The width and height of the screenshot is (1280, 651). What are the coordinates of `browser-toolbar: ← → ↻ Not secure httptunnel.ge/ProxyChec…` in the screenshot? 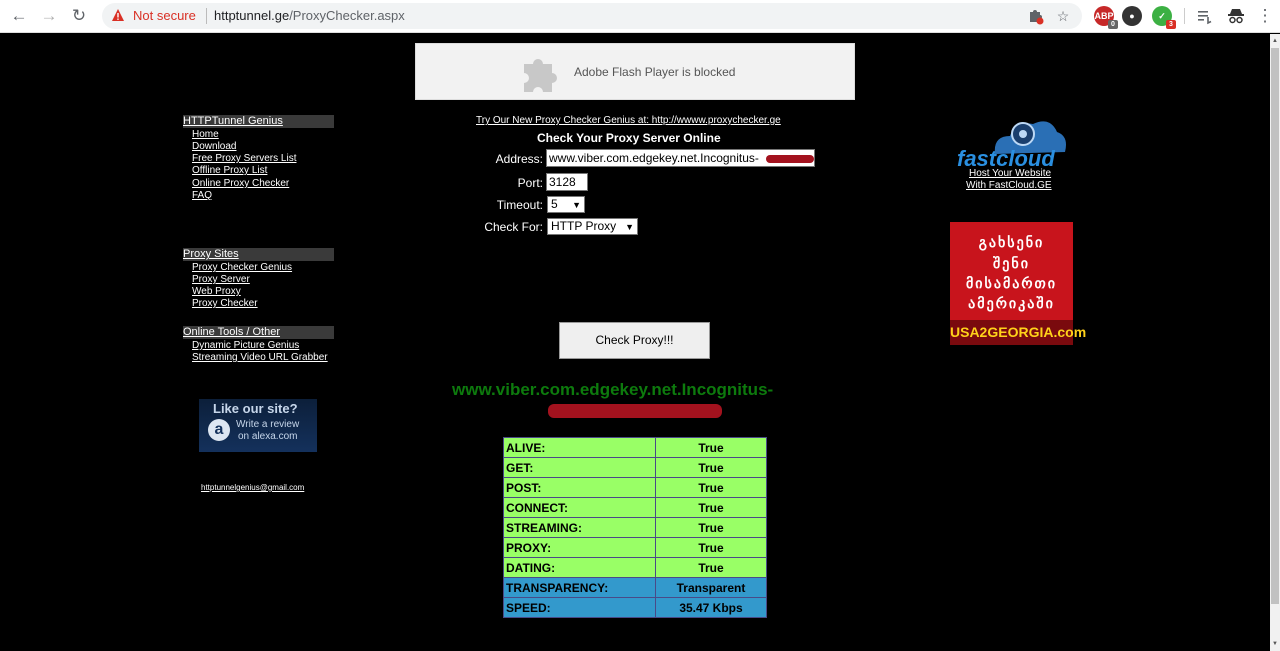 It's located at (640, 16).